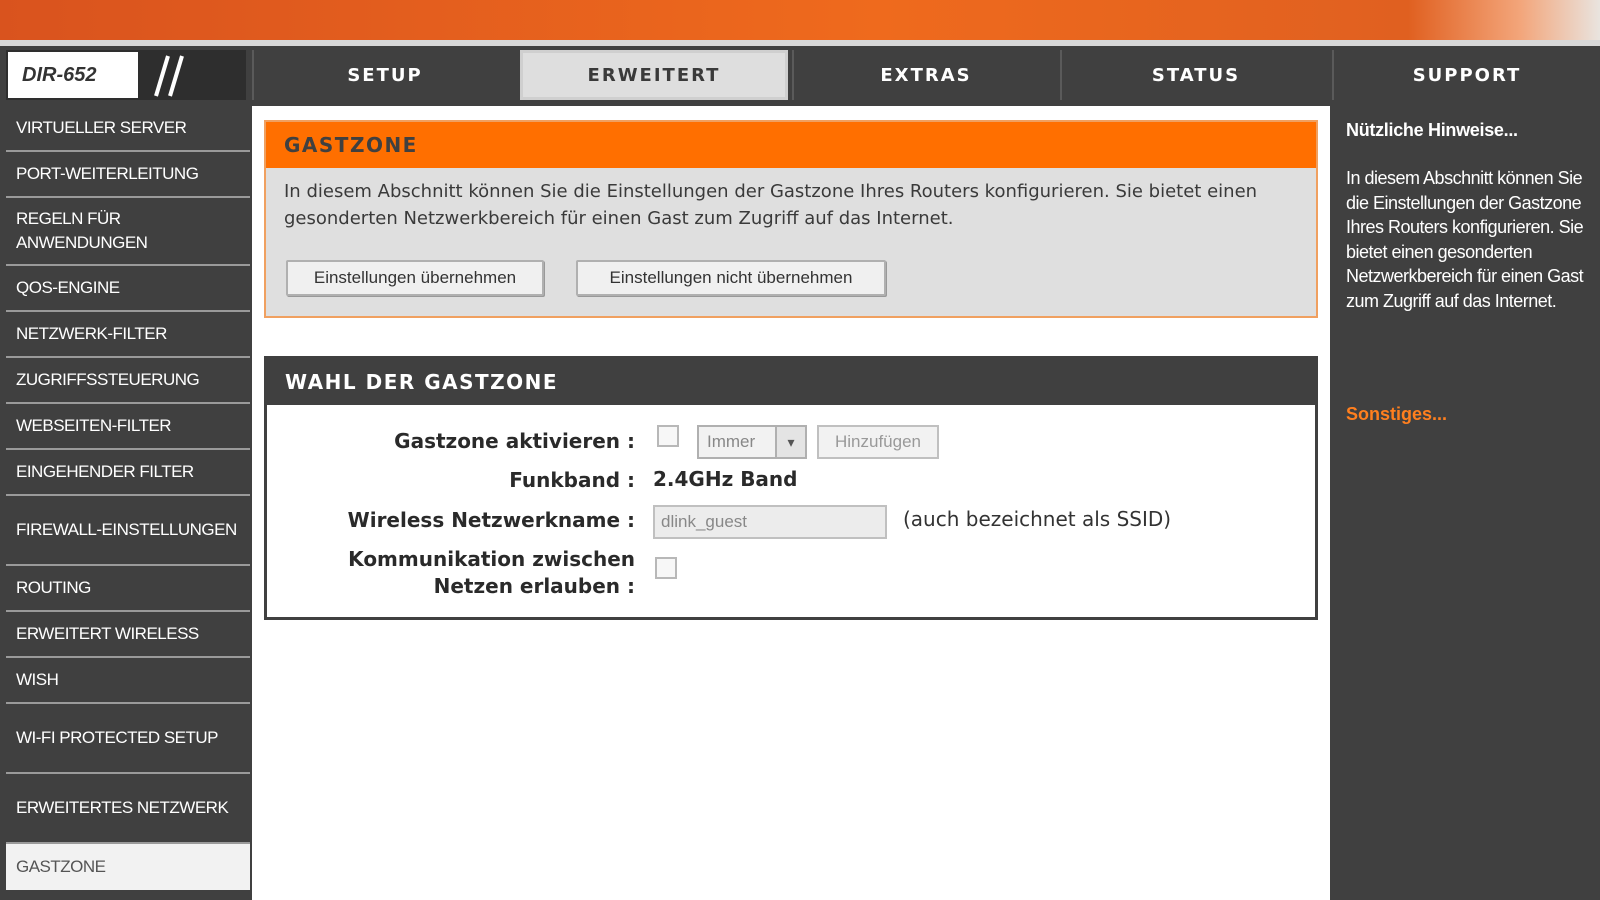 This screenshot has height=900, width=1600. What do you see at coordinates (791, 145) in the screenshot?
I see `intro-title: GASTZONE` at bounding box center [791, 145].